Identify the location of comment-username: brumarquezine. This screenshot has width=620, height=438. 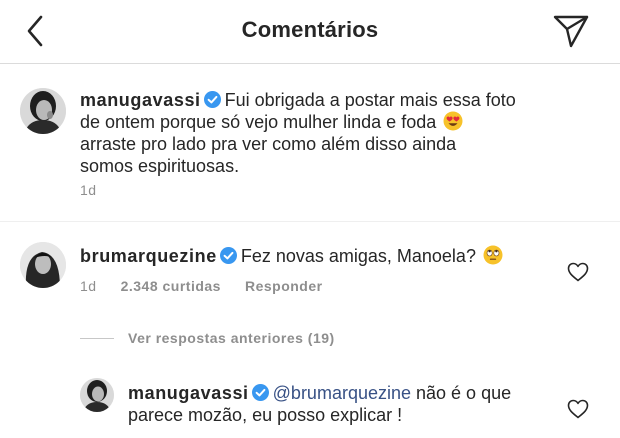
(148, 256).